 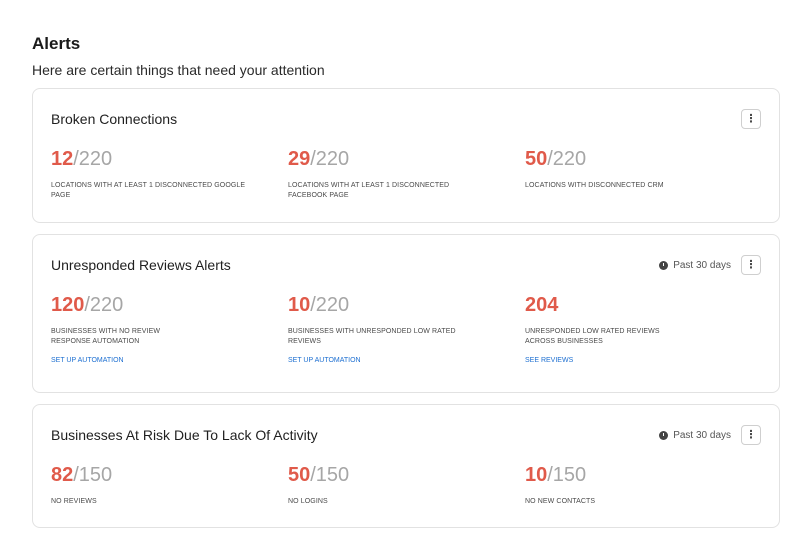 What do you see at coordinates (308, 501) in the screenshot?
I see `metric-description: NO LOGINS` at bounding box center [308, 501].